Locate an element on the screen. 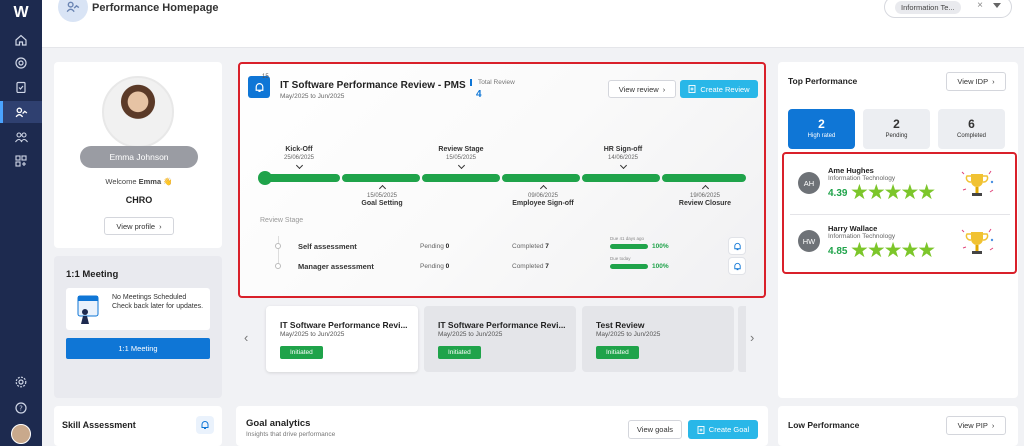  user-trend-icon is located at coordinates (21, 112).